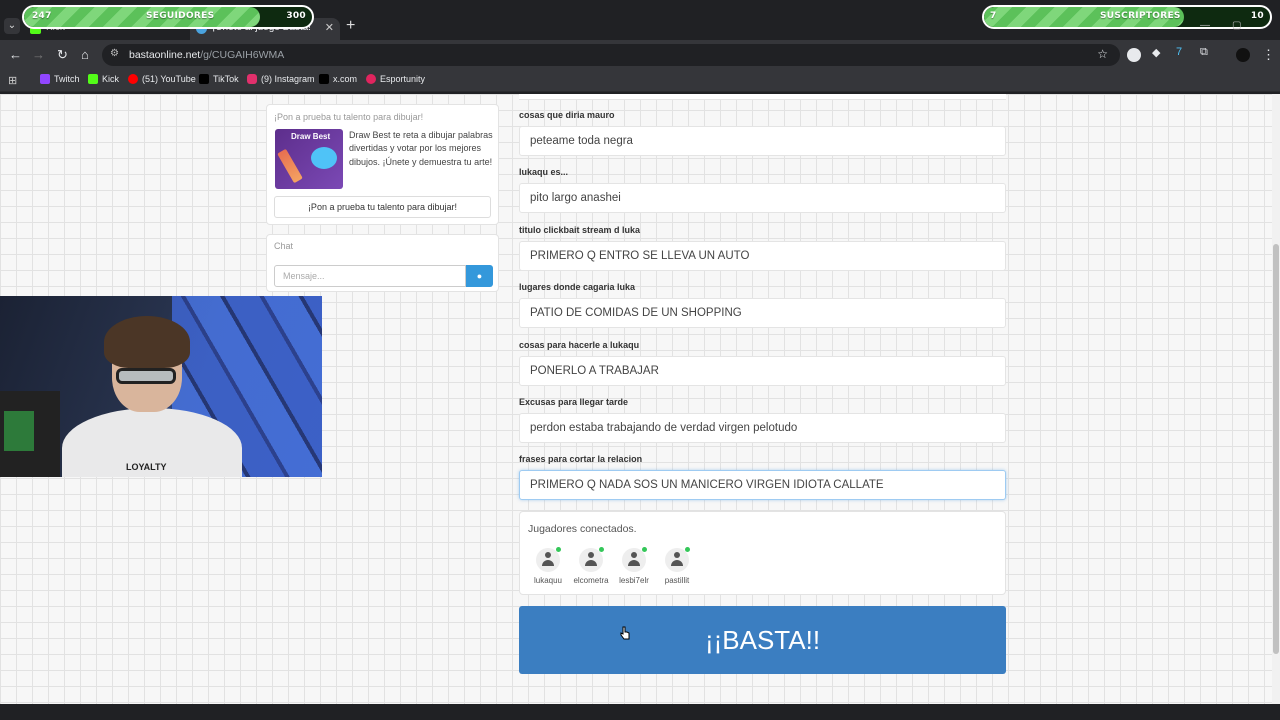 The width and height of the screenshot is (1280, 720). I want to click on bookmark-star-icon: ☆, so click(1102, 54).